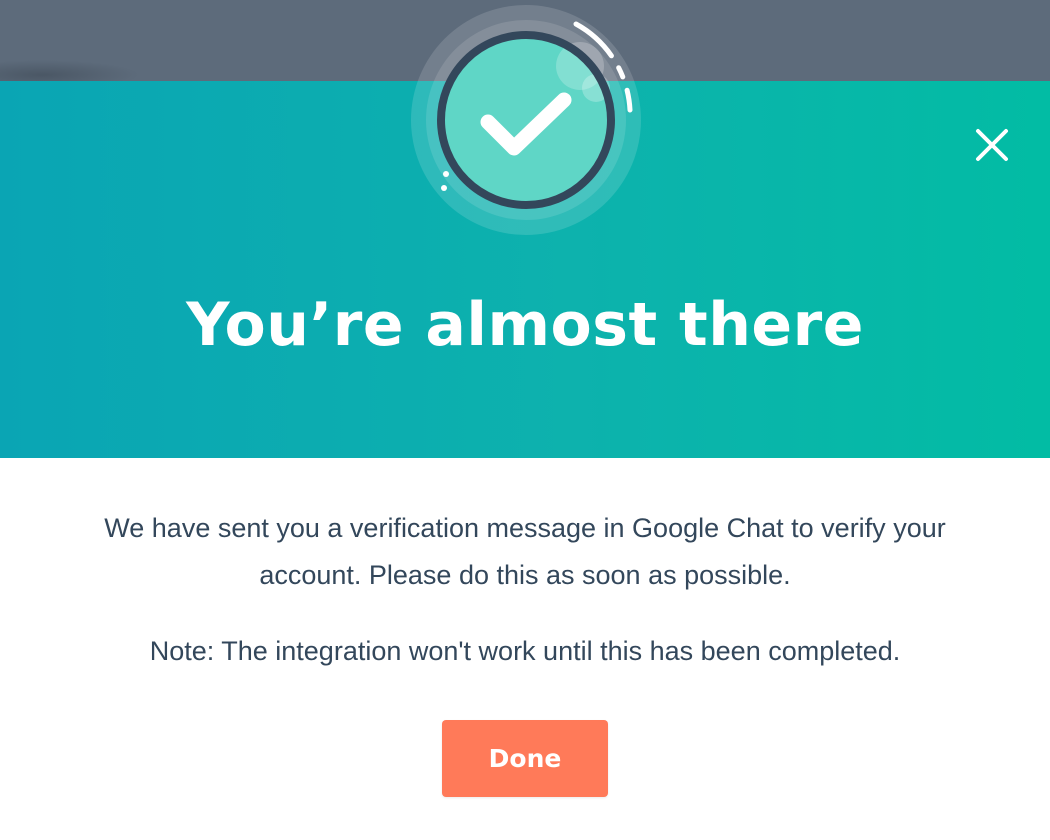 The width and height of the screenshot is (1050, 840). I want to click on close-button, so click(992, 145).